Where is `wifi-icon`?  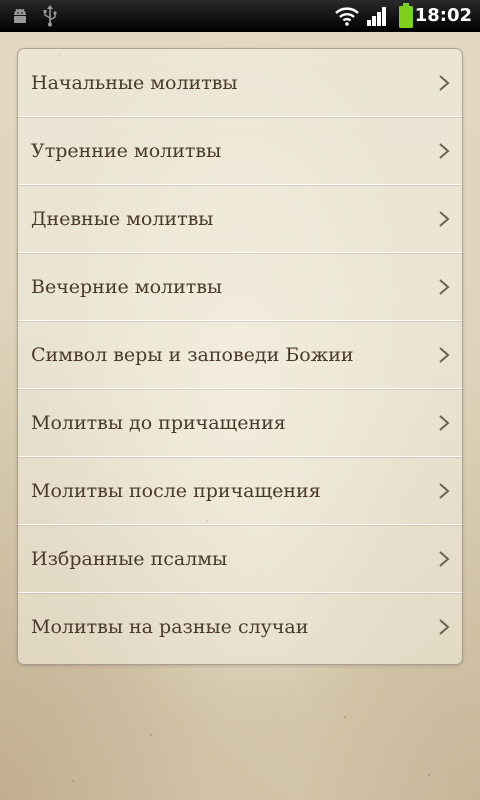
wifi-icon is located at coordinates (347, 16).